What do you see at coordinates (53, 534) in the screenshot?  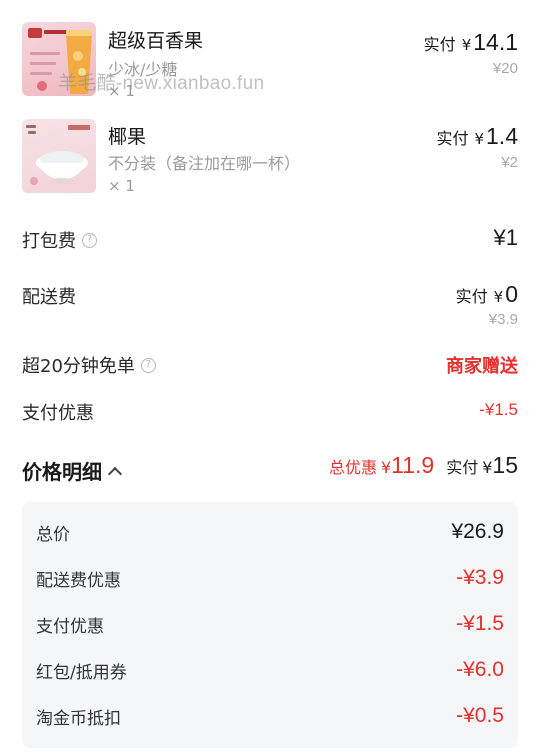 I see `breakdown-label: 总价` at bounding box center [53, 534].